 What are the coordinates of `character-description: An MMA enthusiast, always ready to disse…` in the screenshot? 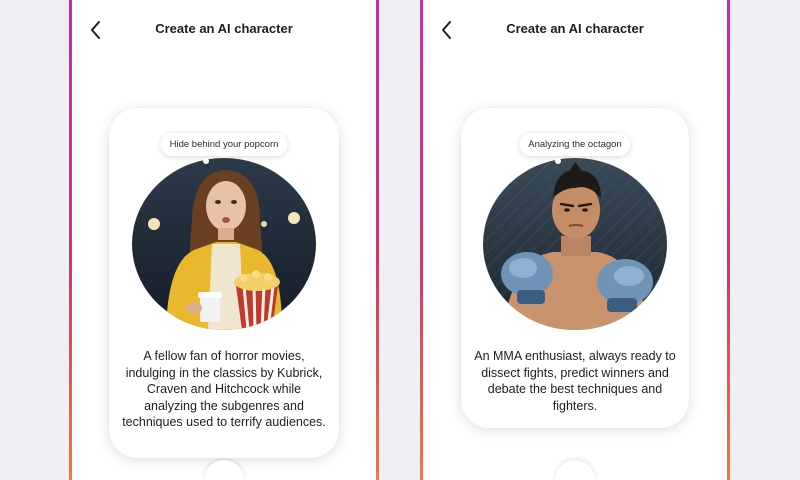 It's located at (575, 381).